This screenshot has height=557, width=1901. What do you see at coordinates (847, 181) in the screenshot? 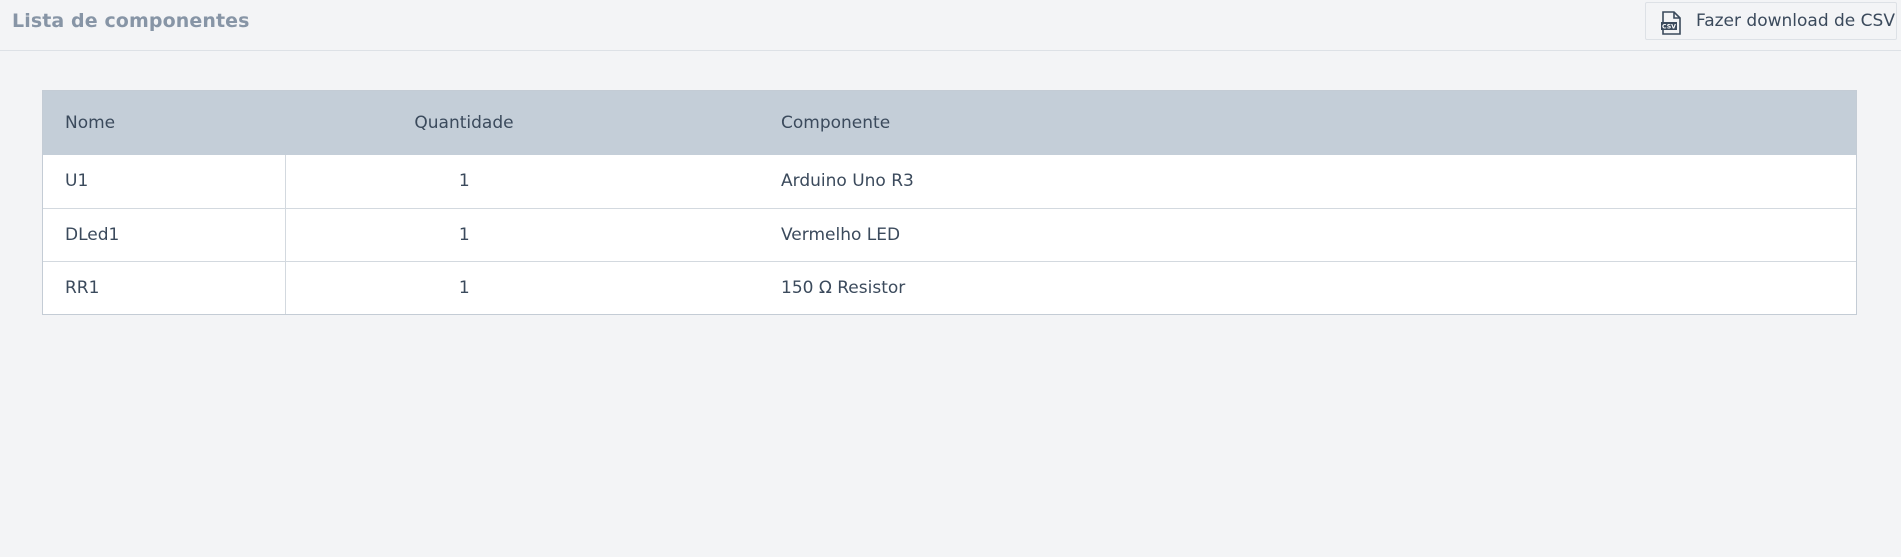
I see `cell-component: Arduino Uno R3` at bounding box center [847, 181].